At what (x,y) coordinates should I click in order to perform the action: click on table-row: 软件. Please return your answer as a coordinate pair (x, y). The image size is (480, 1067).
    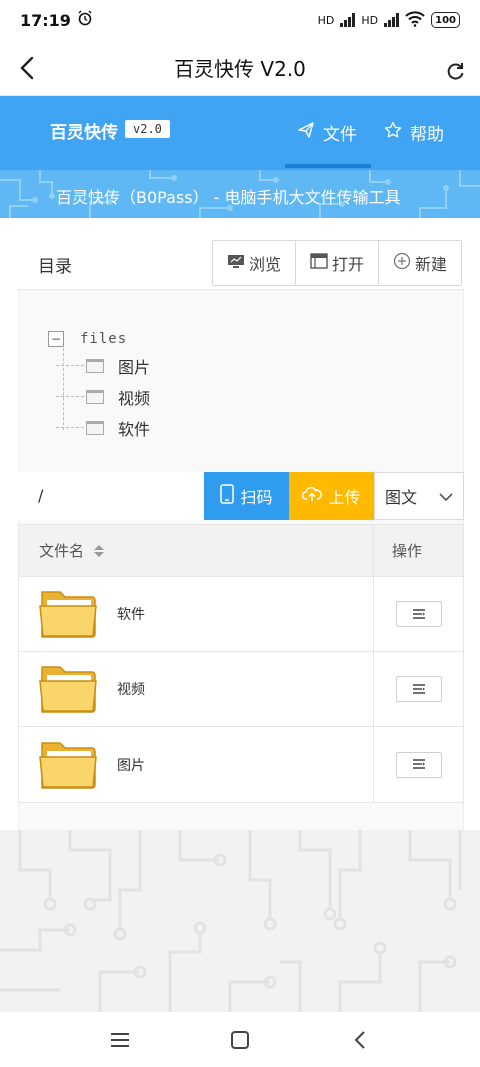
    Looking at the image, I should click on (241, 614).